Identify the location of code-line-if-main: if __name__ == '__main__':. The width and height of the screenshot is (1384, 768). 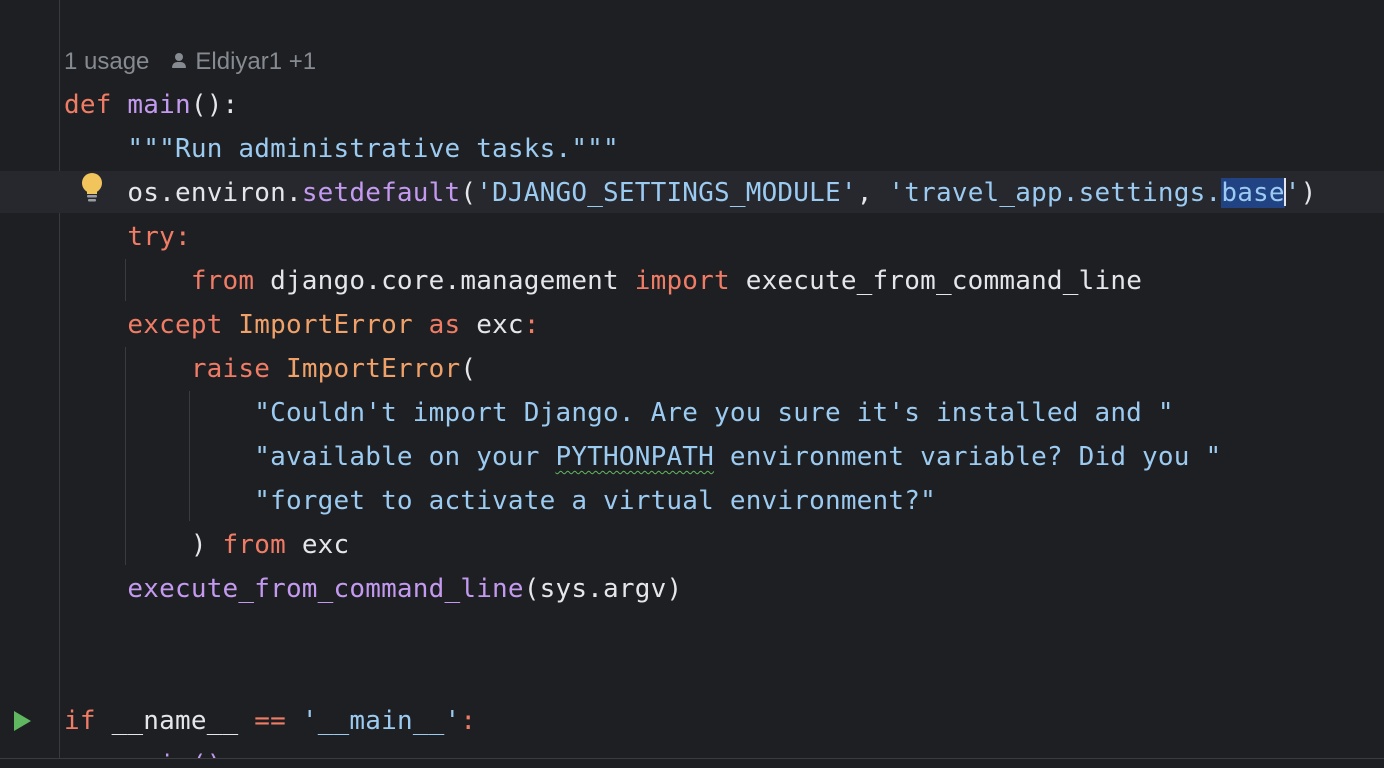
(270, 721).